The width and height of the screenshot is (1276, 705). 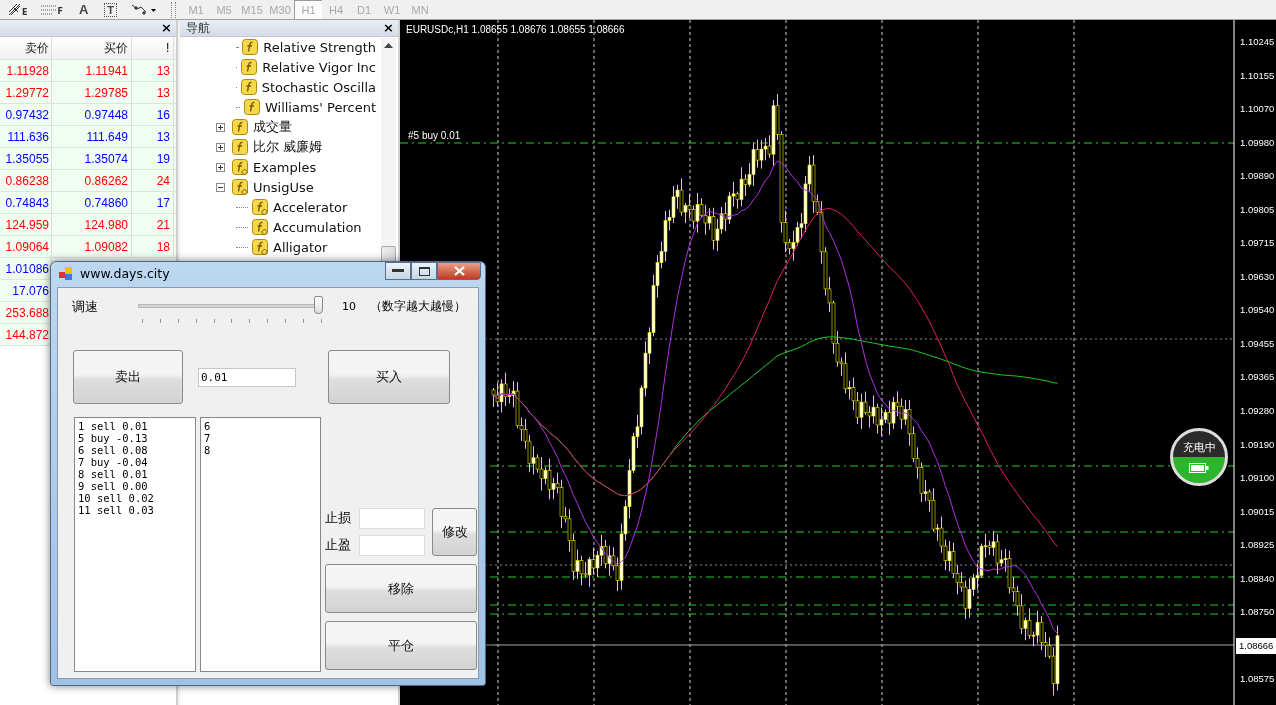 What do you see at coordinates (1257, 478) in the screenshot?
I see `price-label: 1.09100` at bounding box center [1257, 478].